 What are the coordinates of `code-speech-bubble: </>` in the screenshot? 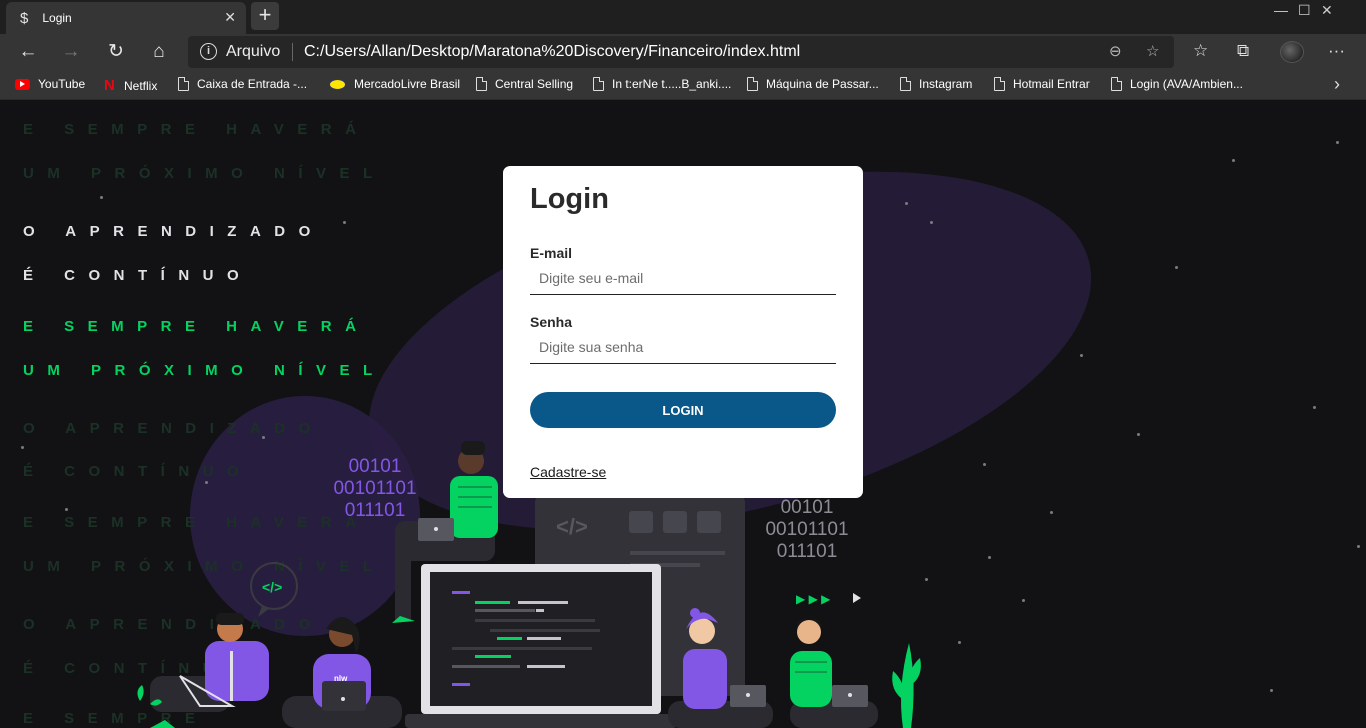 It's located at (274, 589).